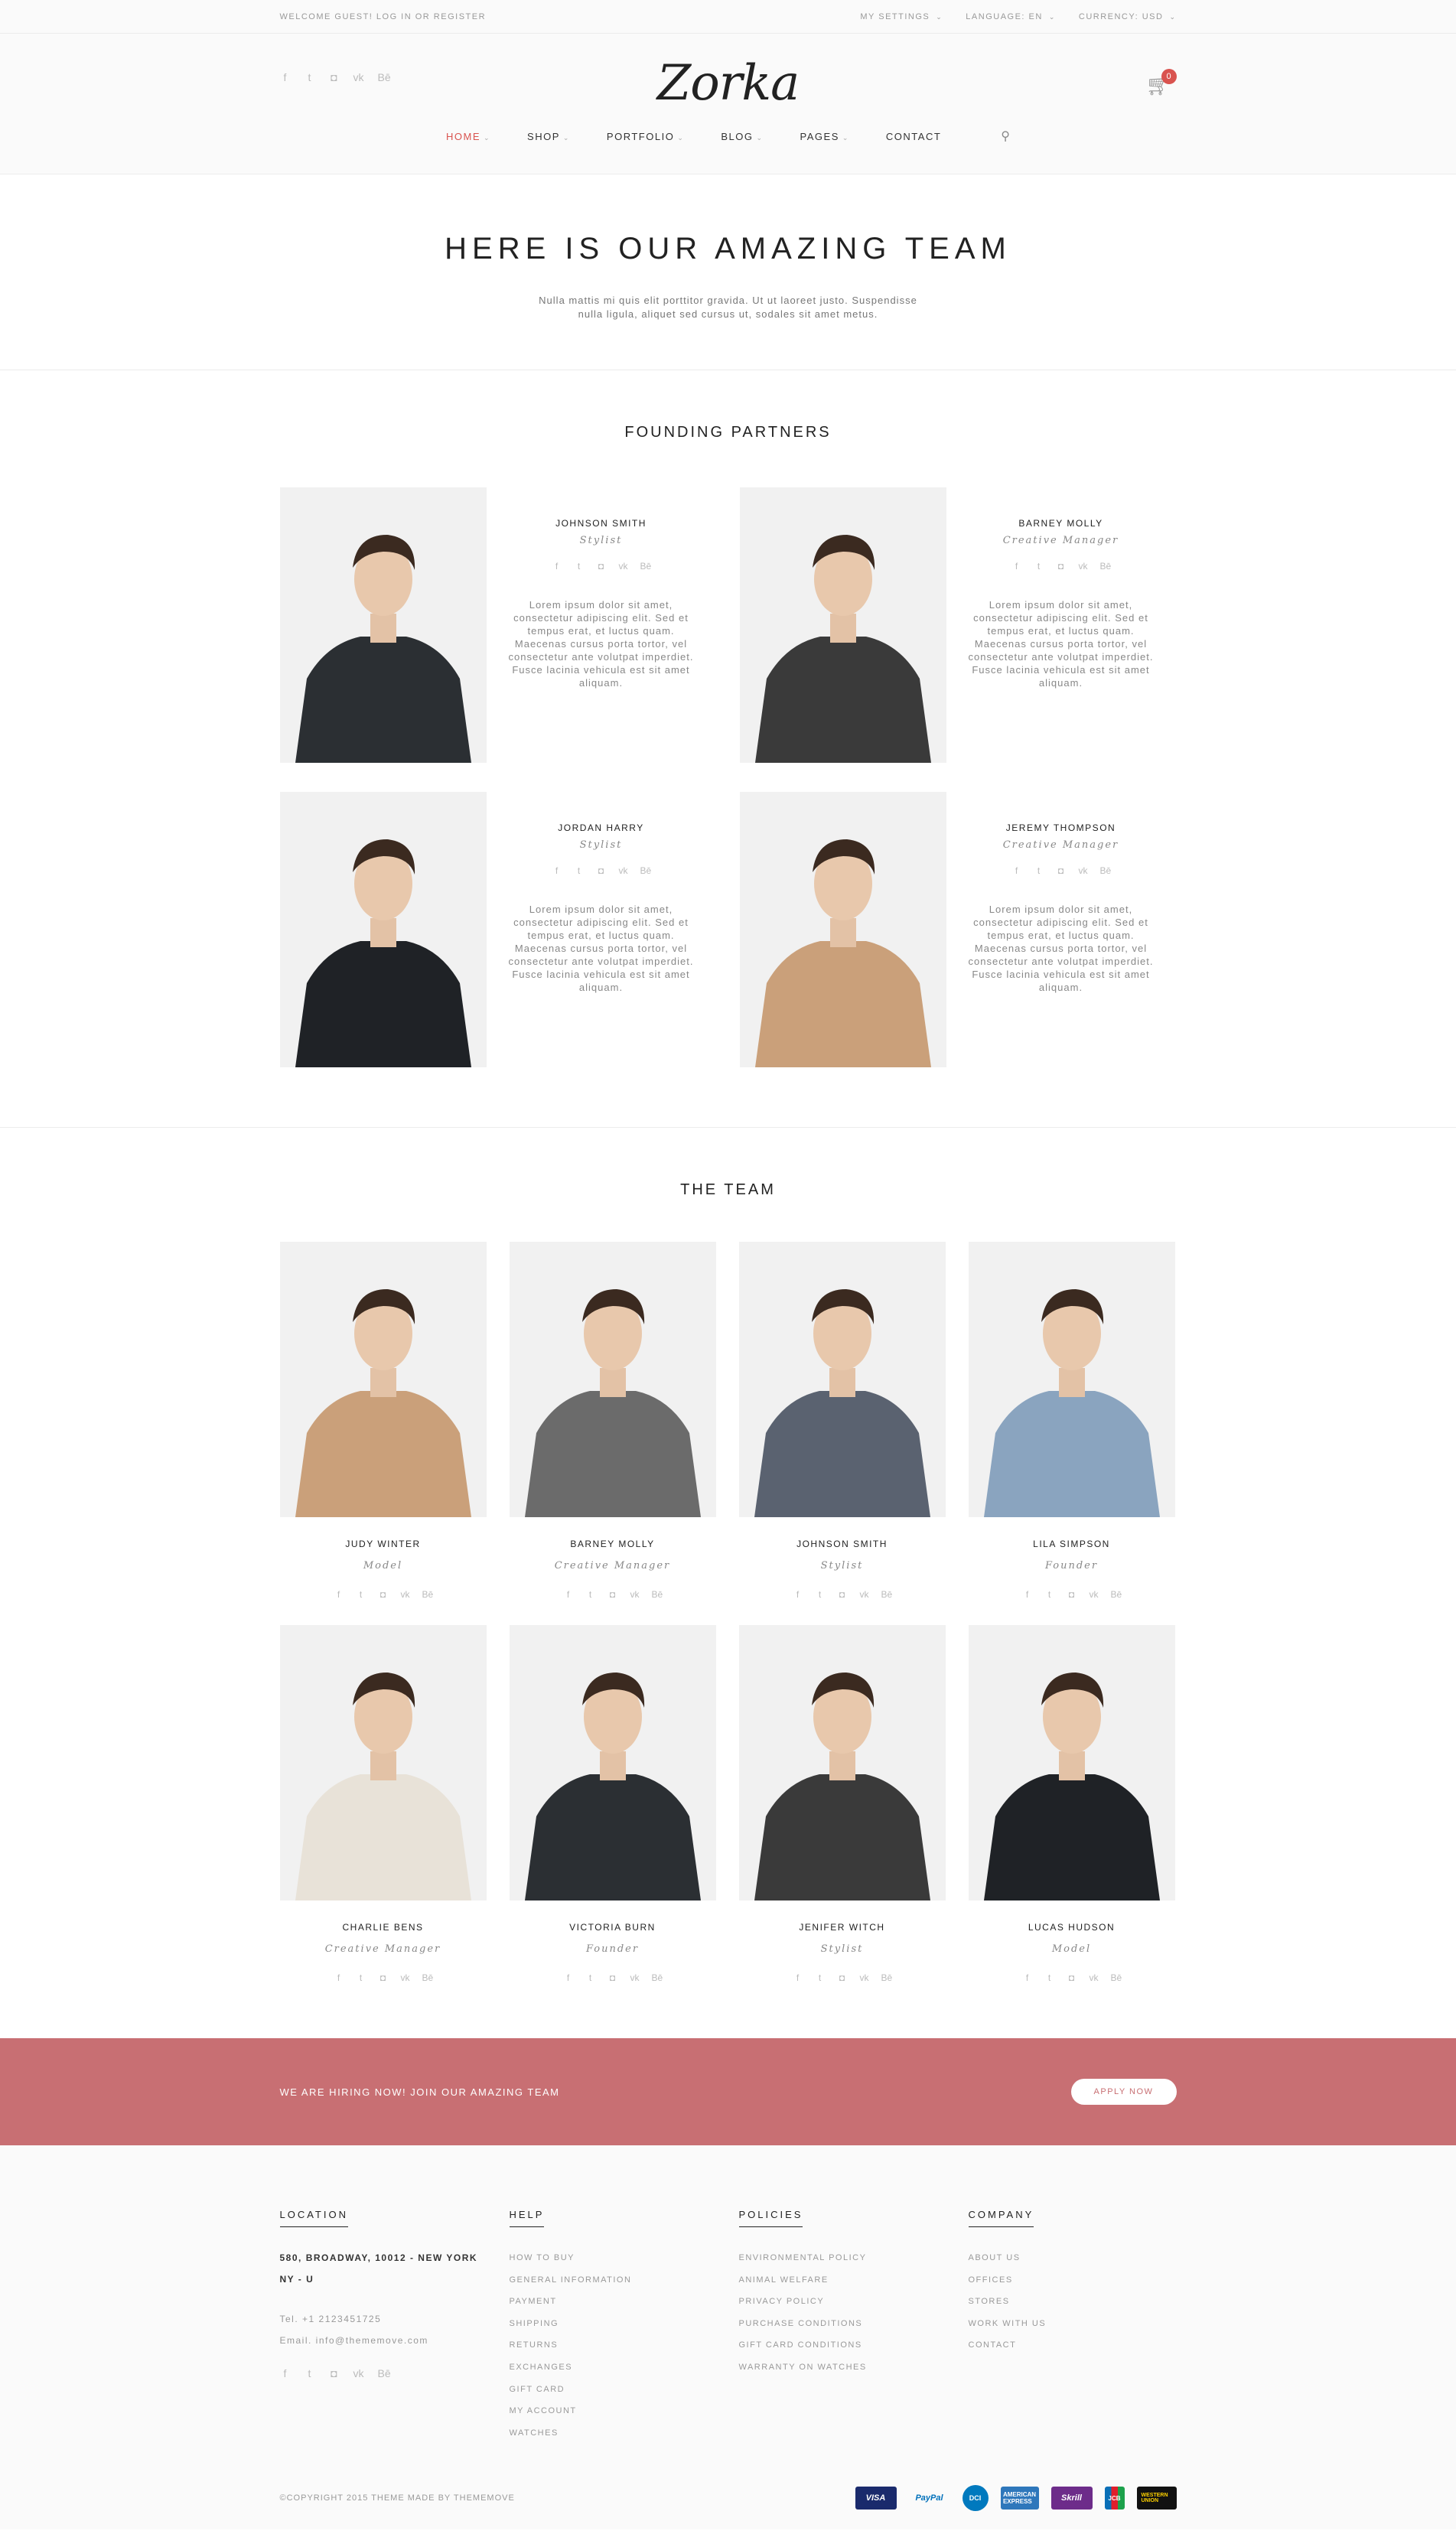 The height and width of the screenshot is (2534, 1456). Describe the element at coordinates (624, 2302) in the screenshot. I see `footer-link: PAYMENT` at that location.